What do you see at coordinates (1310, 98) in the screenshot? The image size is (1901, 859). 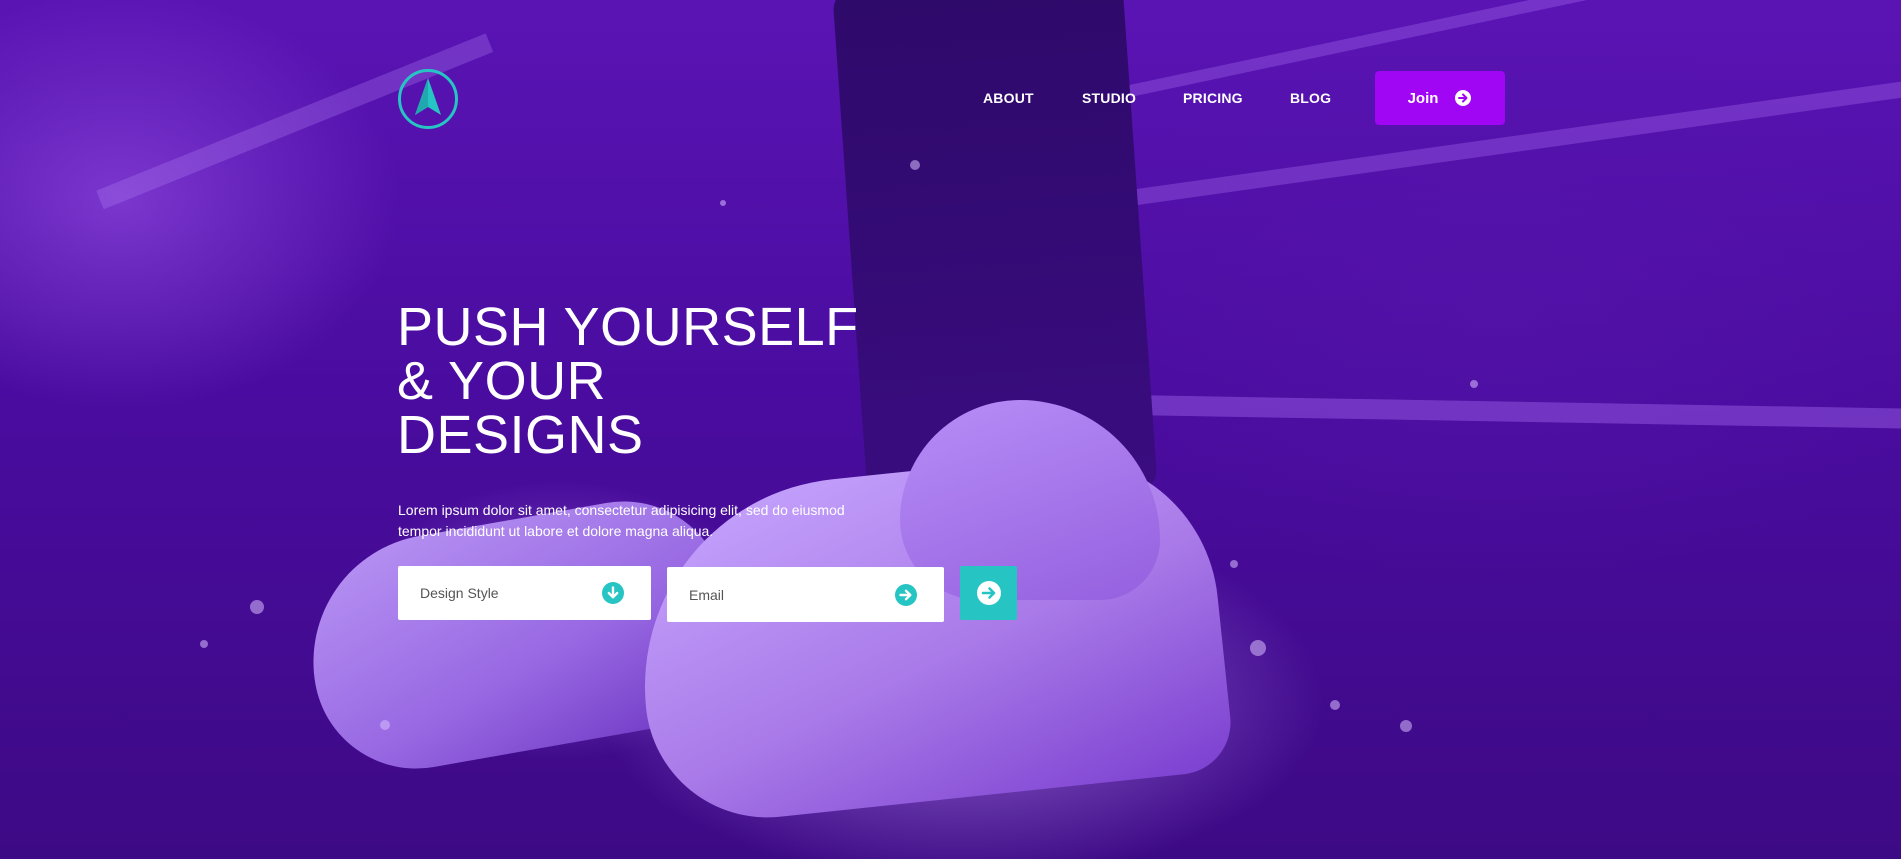 I see `nav-link-blog: BLOG` at bounding box center [1310, 98].